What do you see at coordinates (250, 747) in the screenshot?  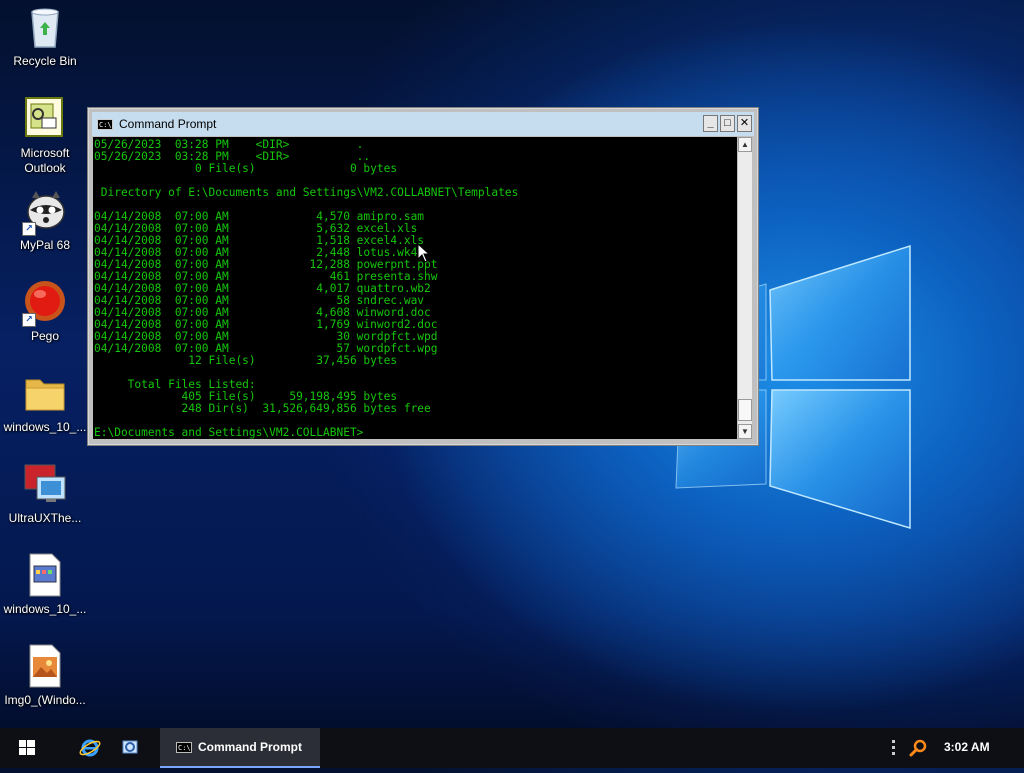 I see `taskbar-item-label: Command Prompt` at bounding box center [250, 747].